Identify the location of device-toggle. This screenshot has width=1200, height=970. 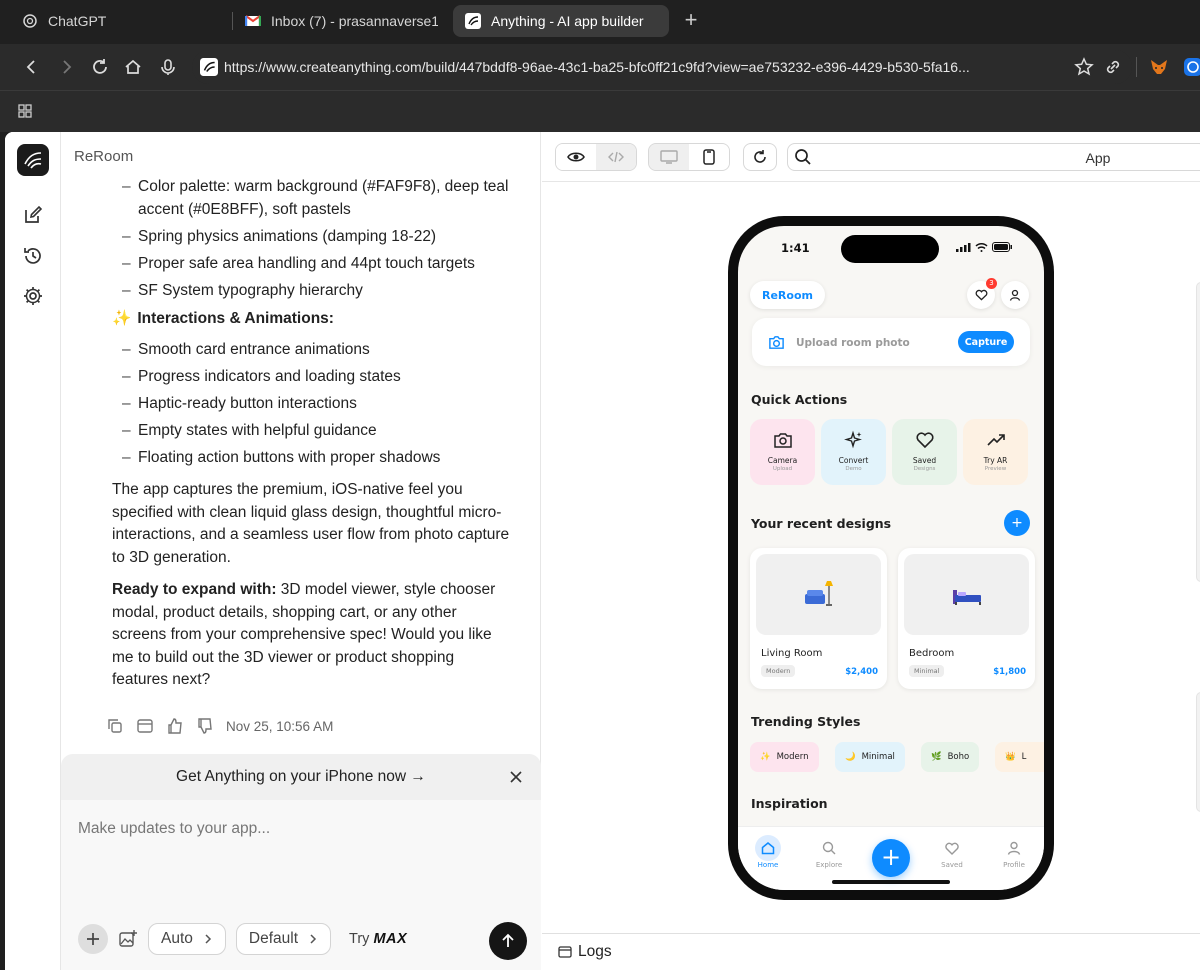
(689, 157).